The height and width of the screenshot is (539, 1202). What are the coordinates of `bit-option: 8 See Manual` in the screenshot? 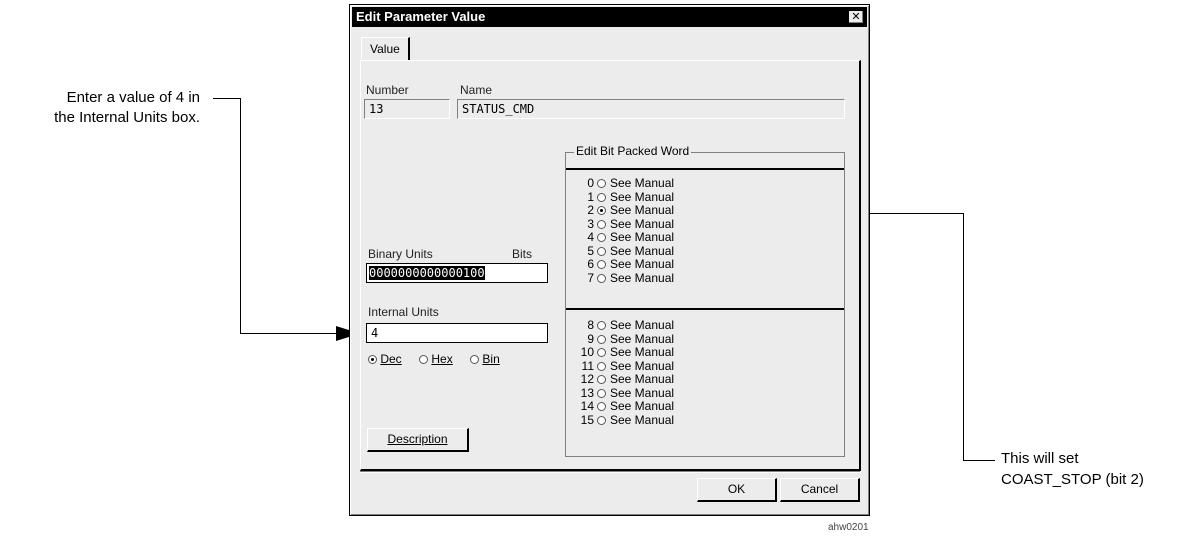 It's located at (626, 325).